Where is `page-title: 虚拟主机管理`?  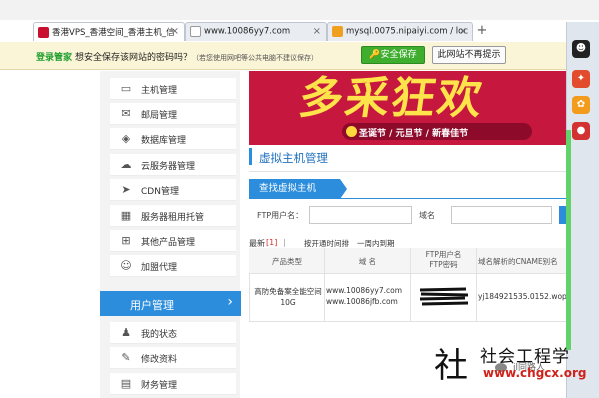
page-title: 虚拟主机管理 is located at coordinates (293, 158).